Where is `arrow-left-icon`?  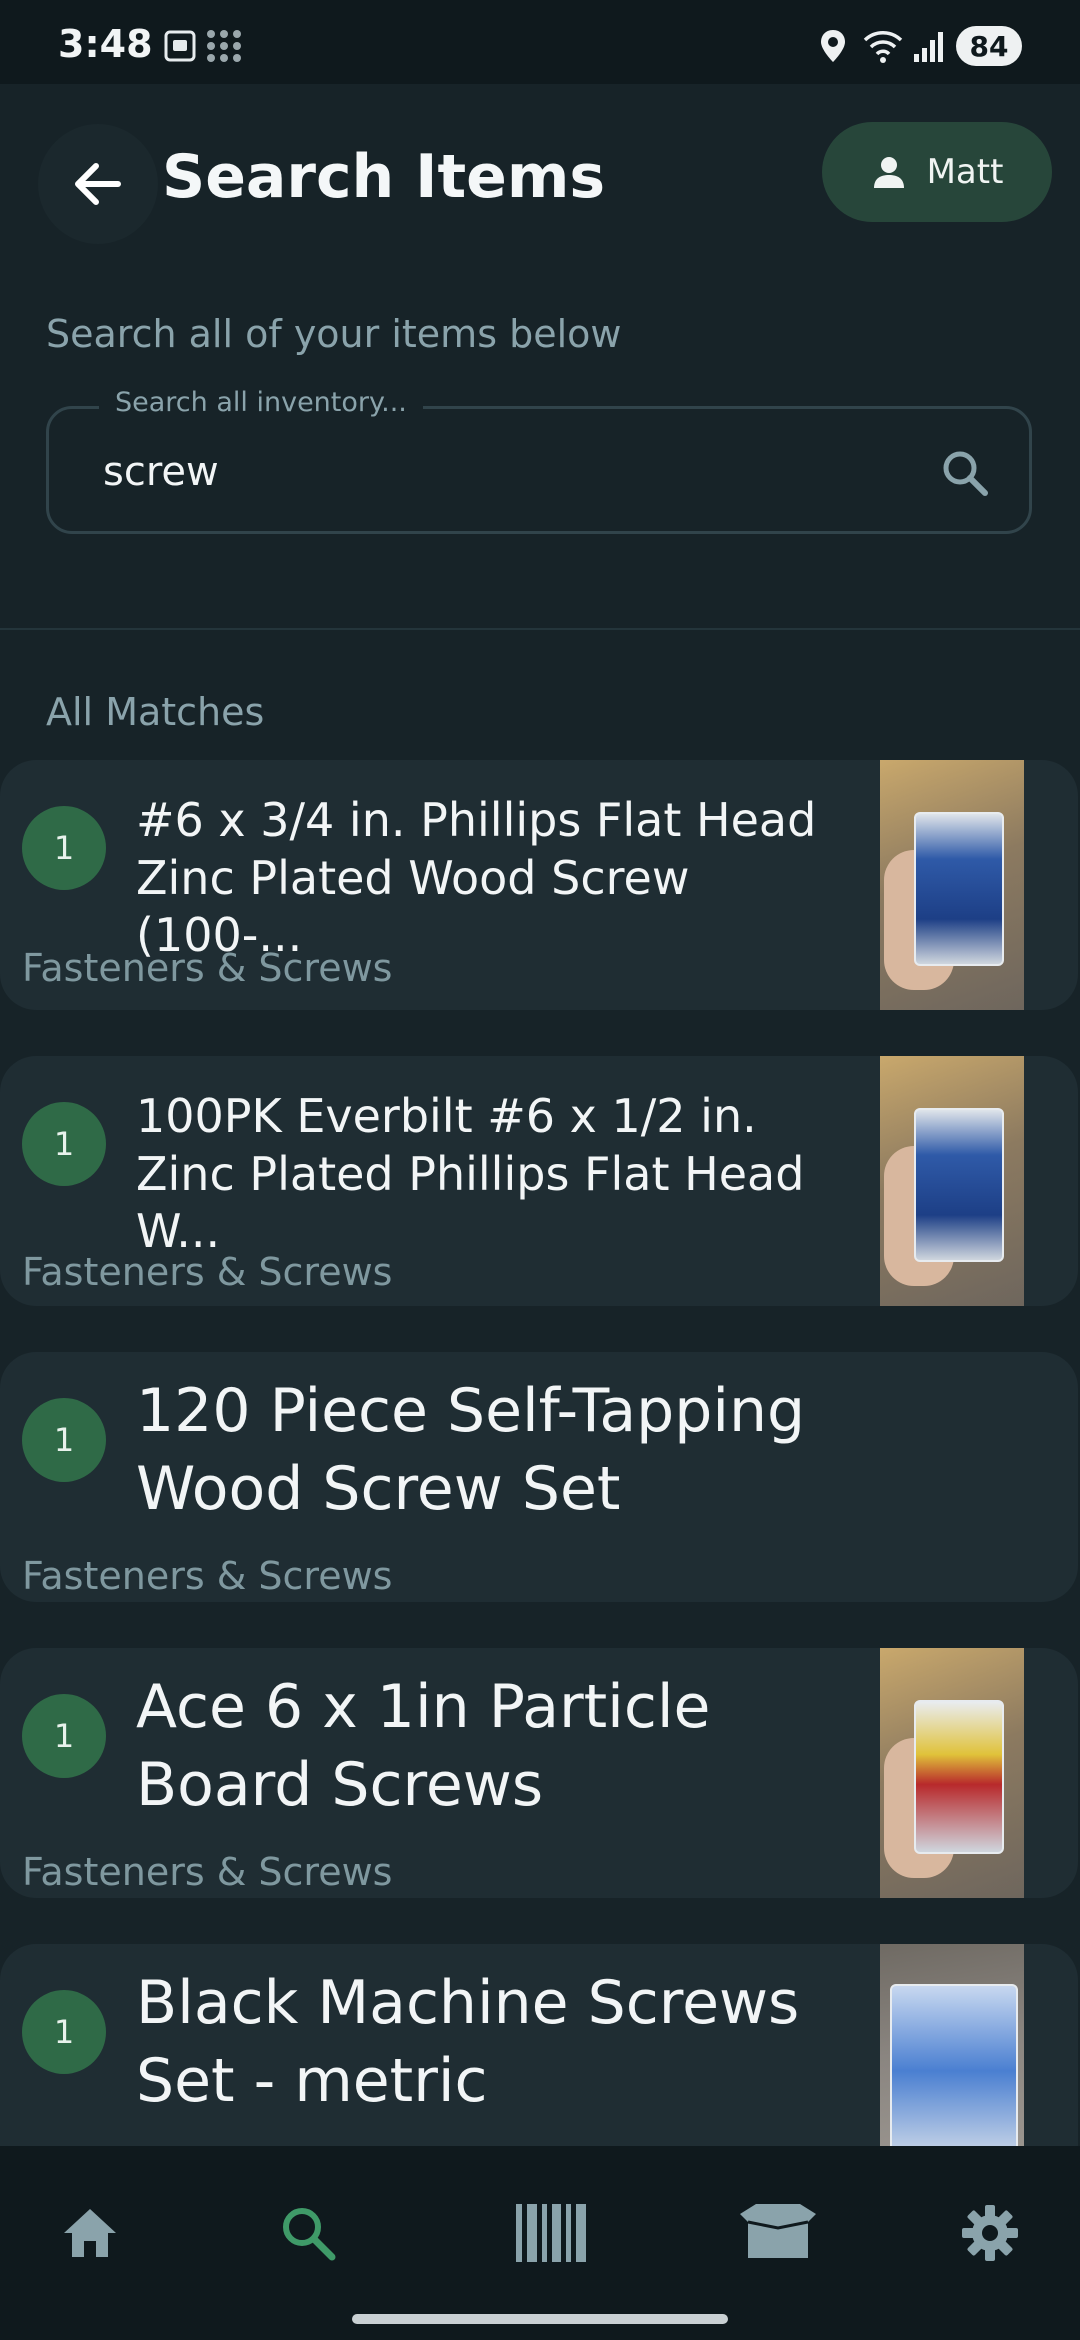
arrow-left-icon is located at coordinates (98, 184).